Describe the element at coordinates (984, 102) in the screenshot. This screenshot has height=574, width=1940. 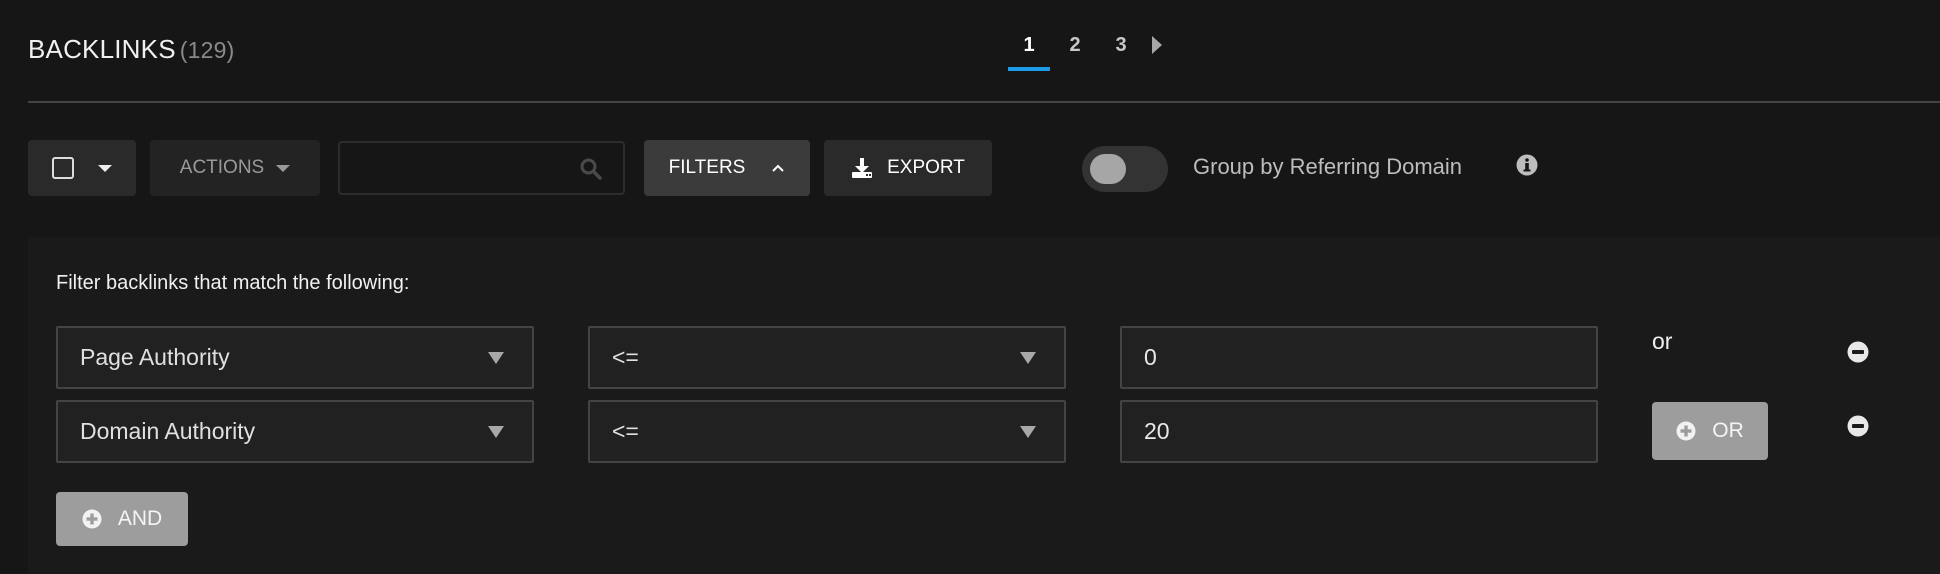
I see `header-divider` at that location.